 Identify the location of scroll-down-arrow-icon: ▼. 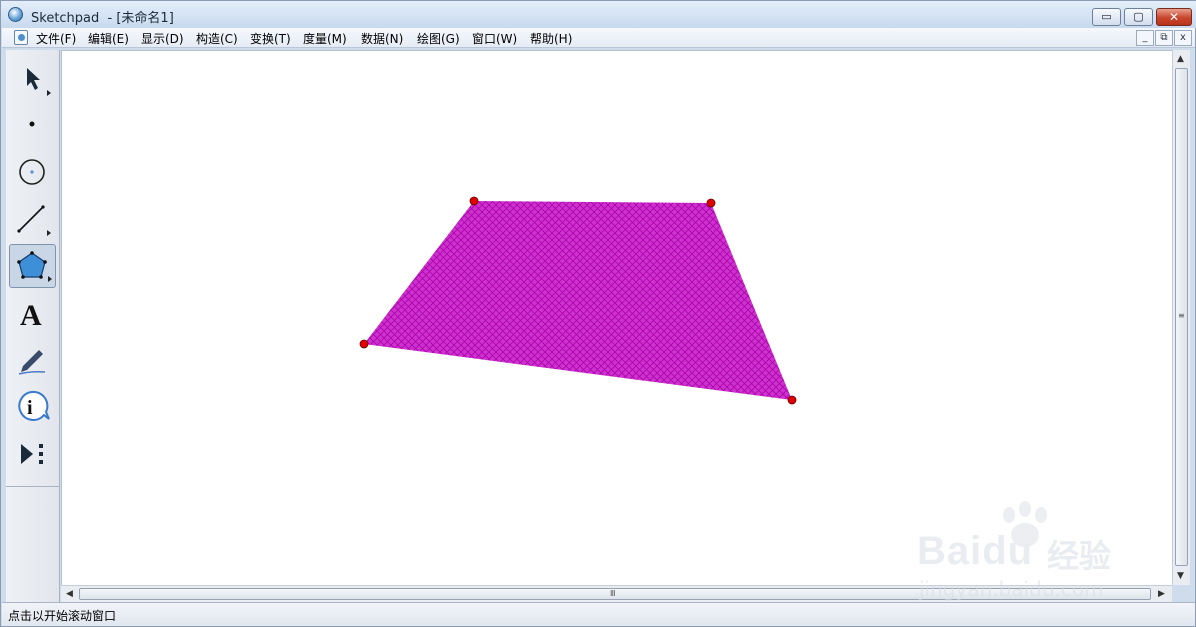
(1180, 576).